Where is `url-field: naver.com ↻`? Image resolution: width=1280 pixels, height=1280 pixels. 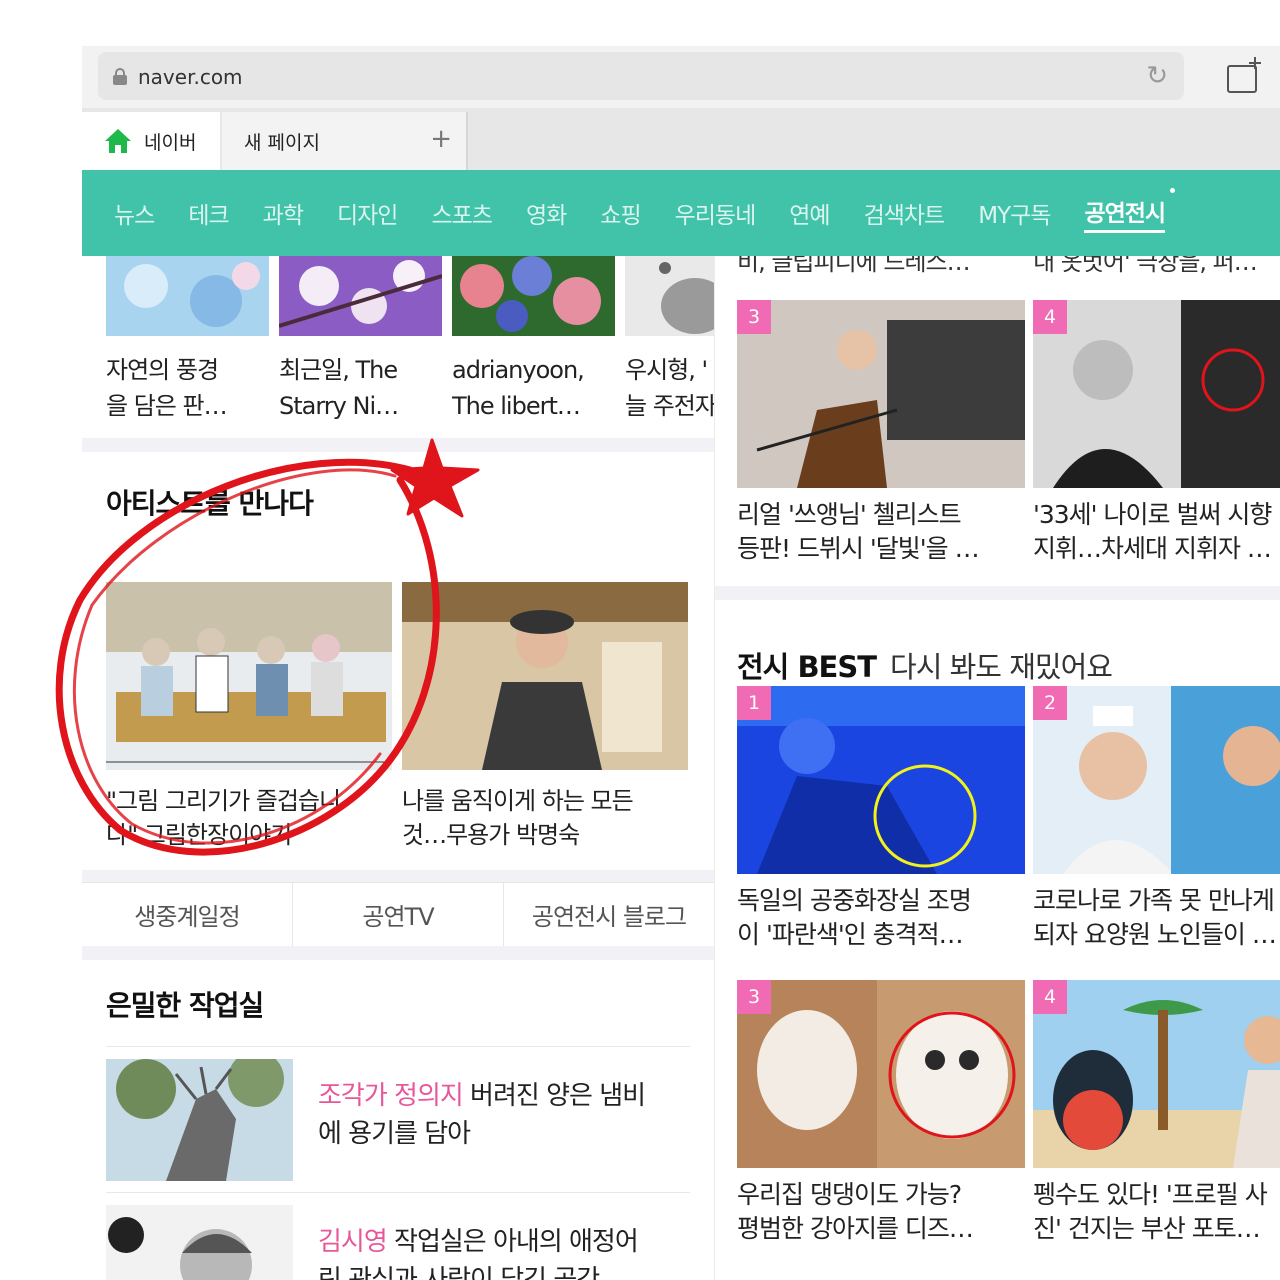
url-field: naver.com ↻ is located at coordinates (641, 76).